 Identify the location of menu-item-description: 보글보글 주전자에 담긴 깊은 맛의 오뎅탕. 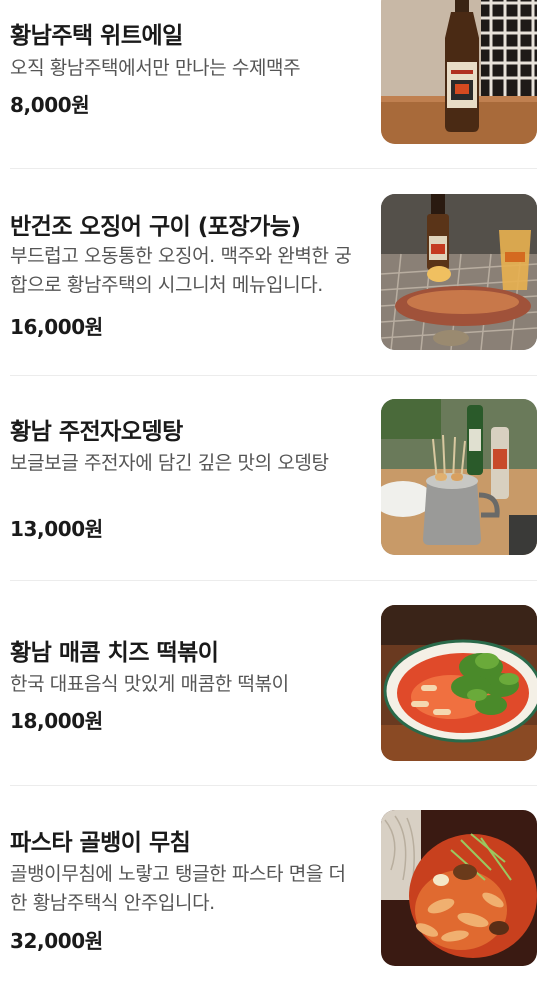
(169, 463).